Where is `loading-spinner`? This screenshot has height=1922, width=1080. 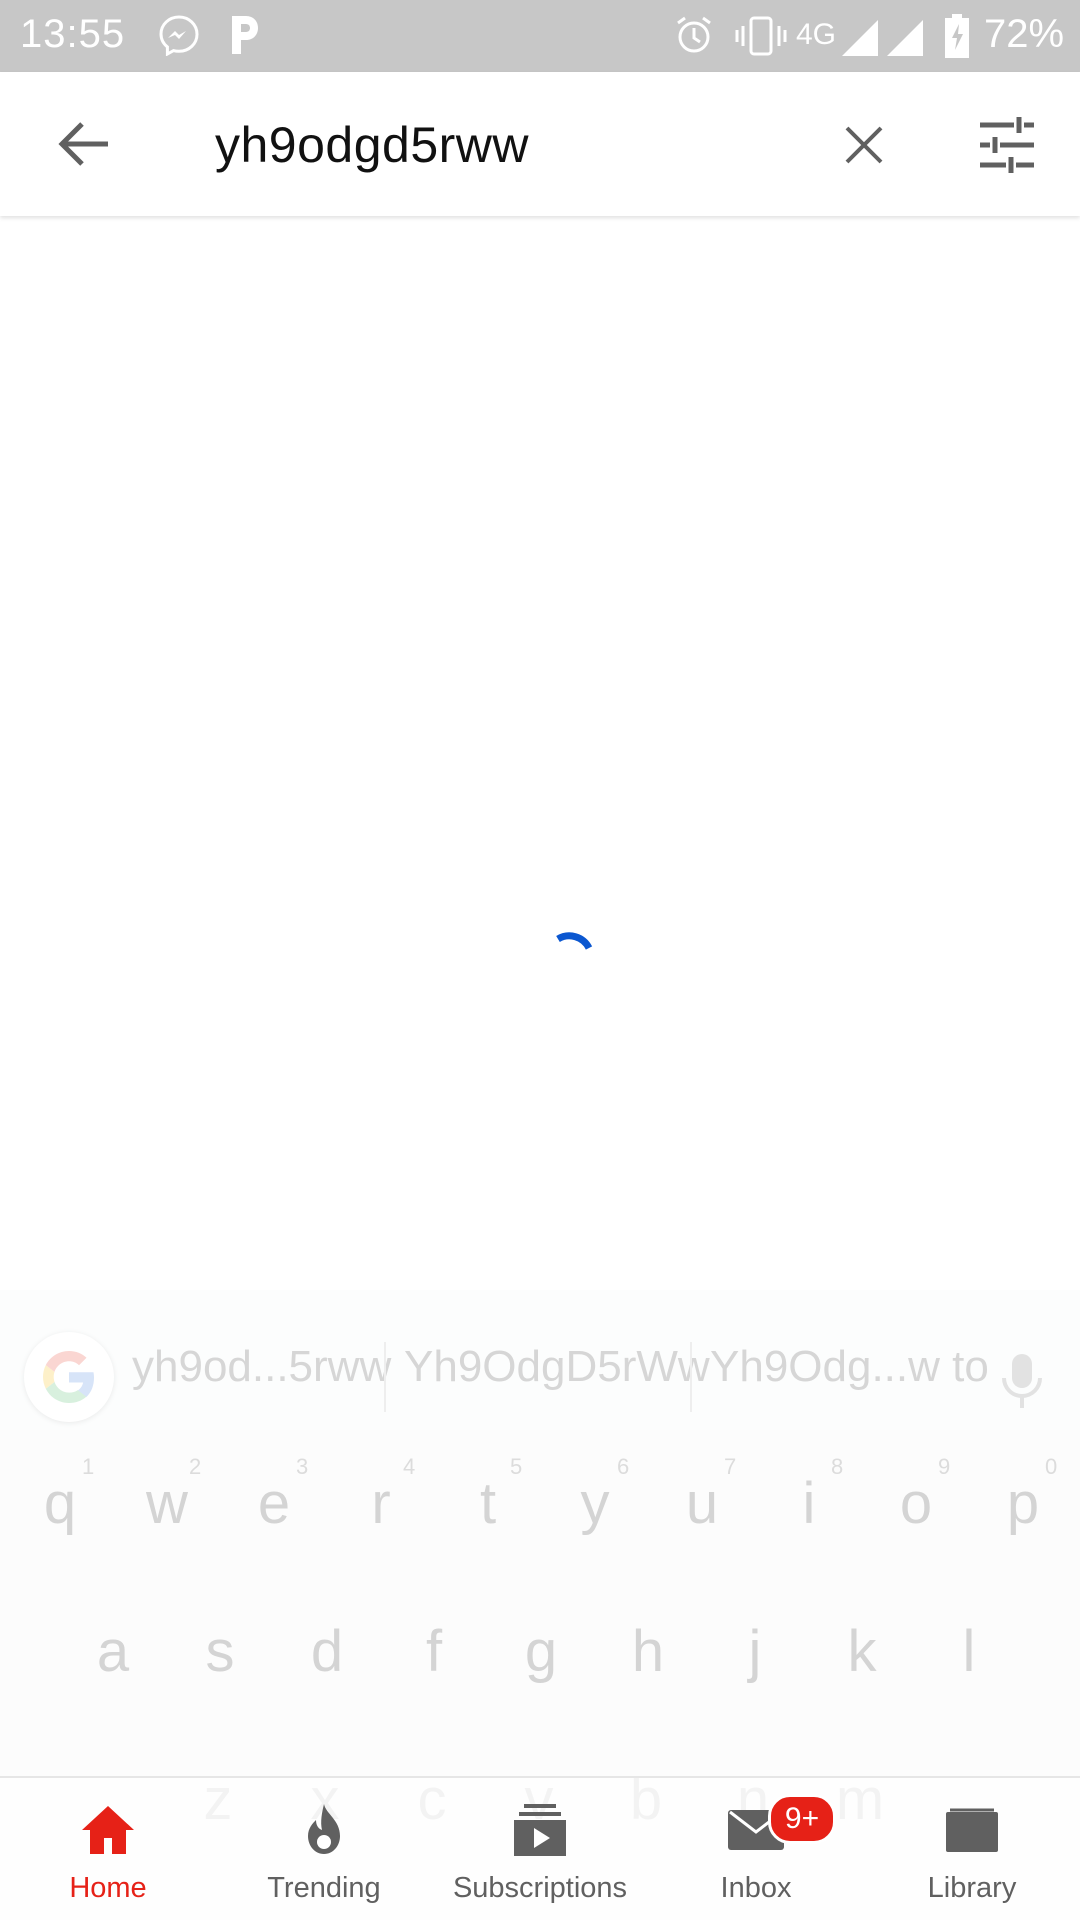
loading-spinner is located at coordinates (574, 941).